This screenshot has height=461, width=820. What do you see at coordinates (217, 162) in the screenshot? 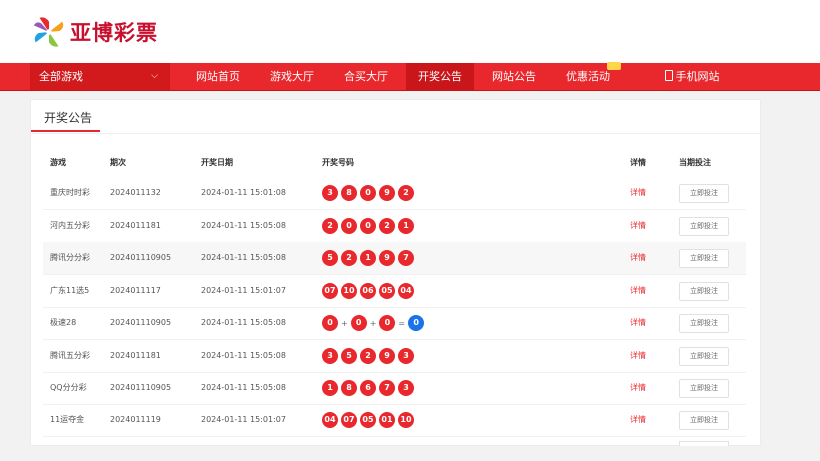
I see `col-header-date: 开奖日期` at bounding box center [217, 162].